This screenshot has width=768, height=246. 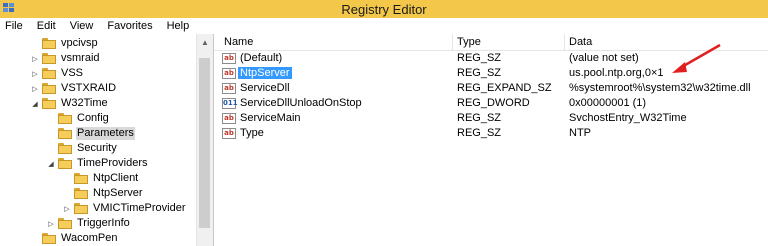 I want to click on value-row: ab (Default) REG_SZ (value not set), so click(x=491, y=58).